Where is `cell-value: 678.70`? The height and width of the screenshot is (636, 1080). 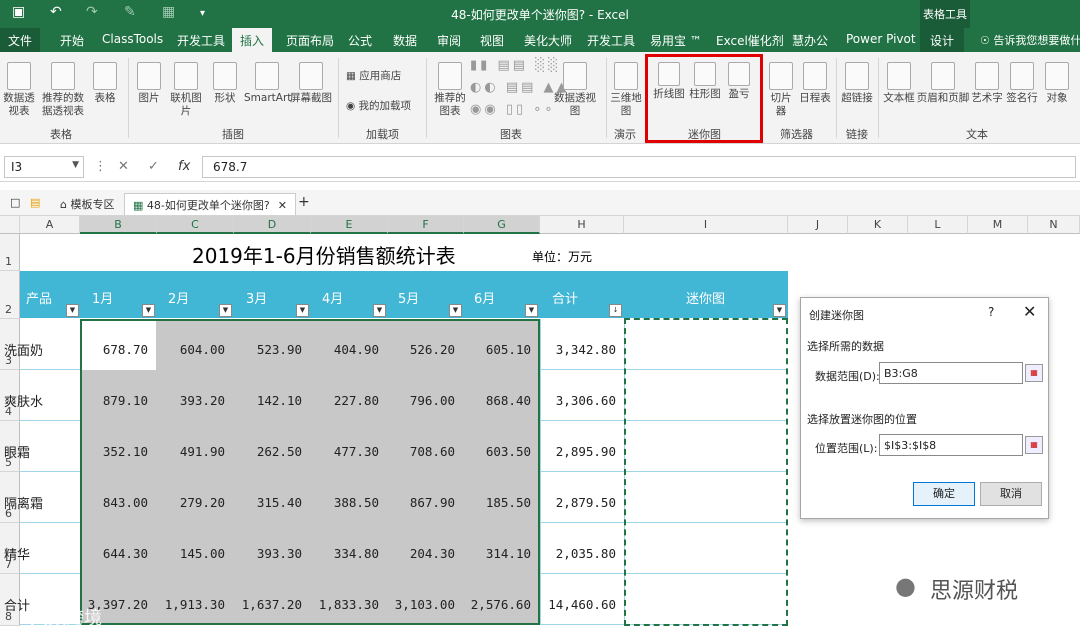
cell-value: 678.70 is located at coordinates (115, 349).